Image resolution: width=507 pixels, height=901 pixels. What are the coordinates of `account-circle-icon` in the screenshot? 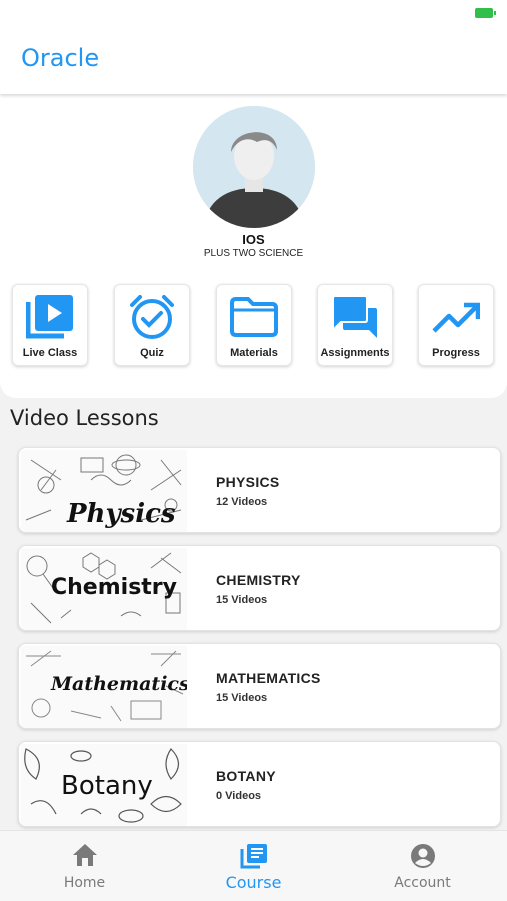 It's located at (422, 856).